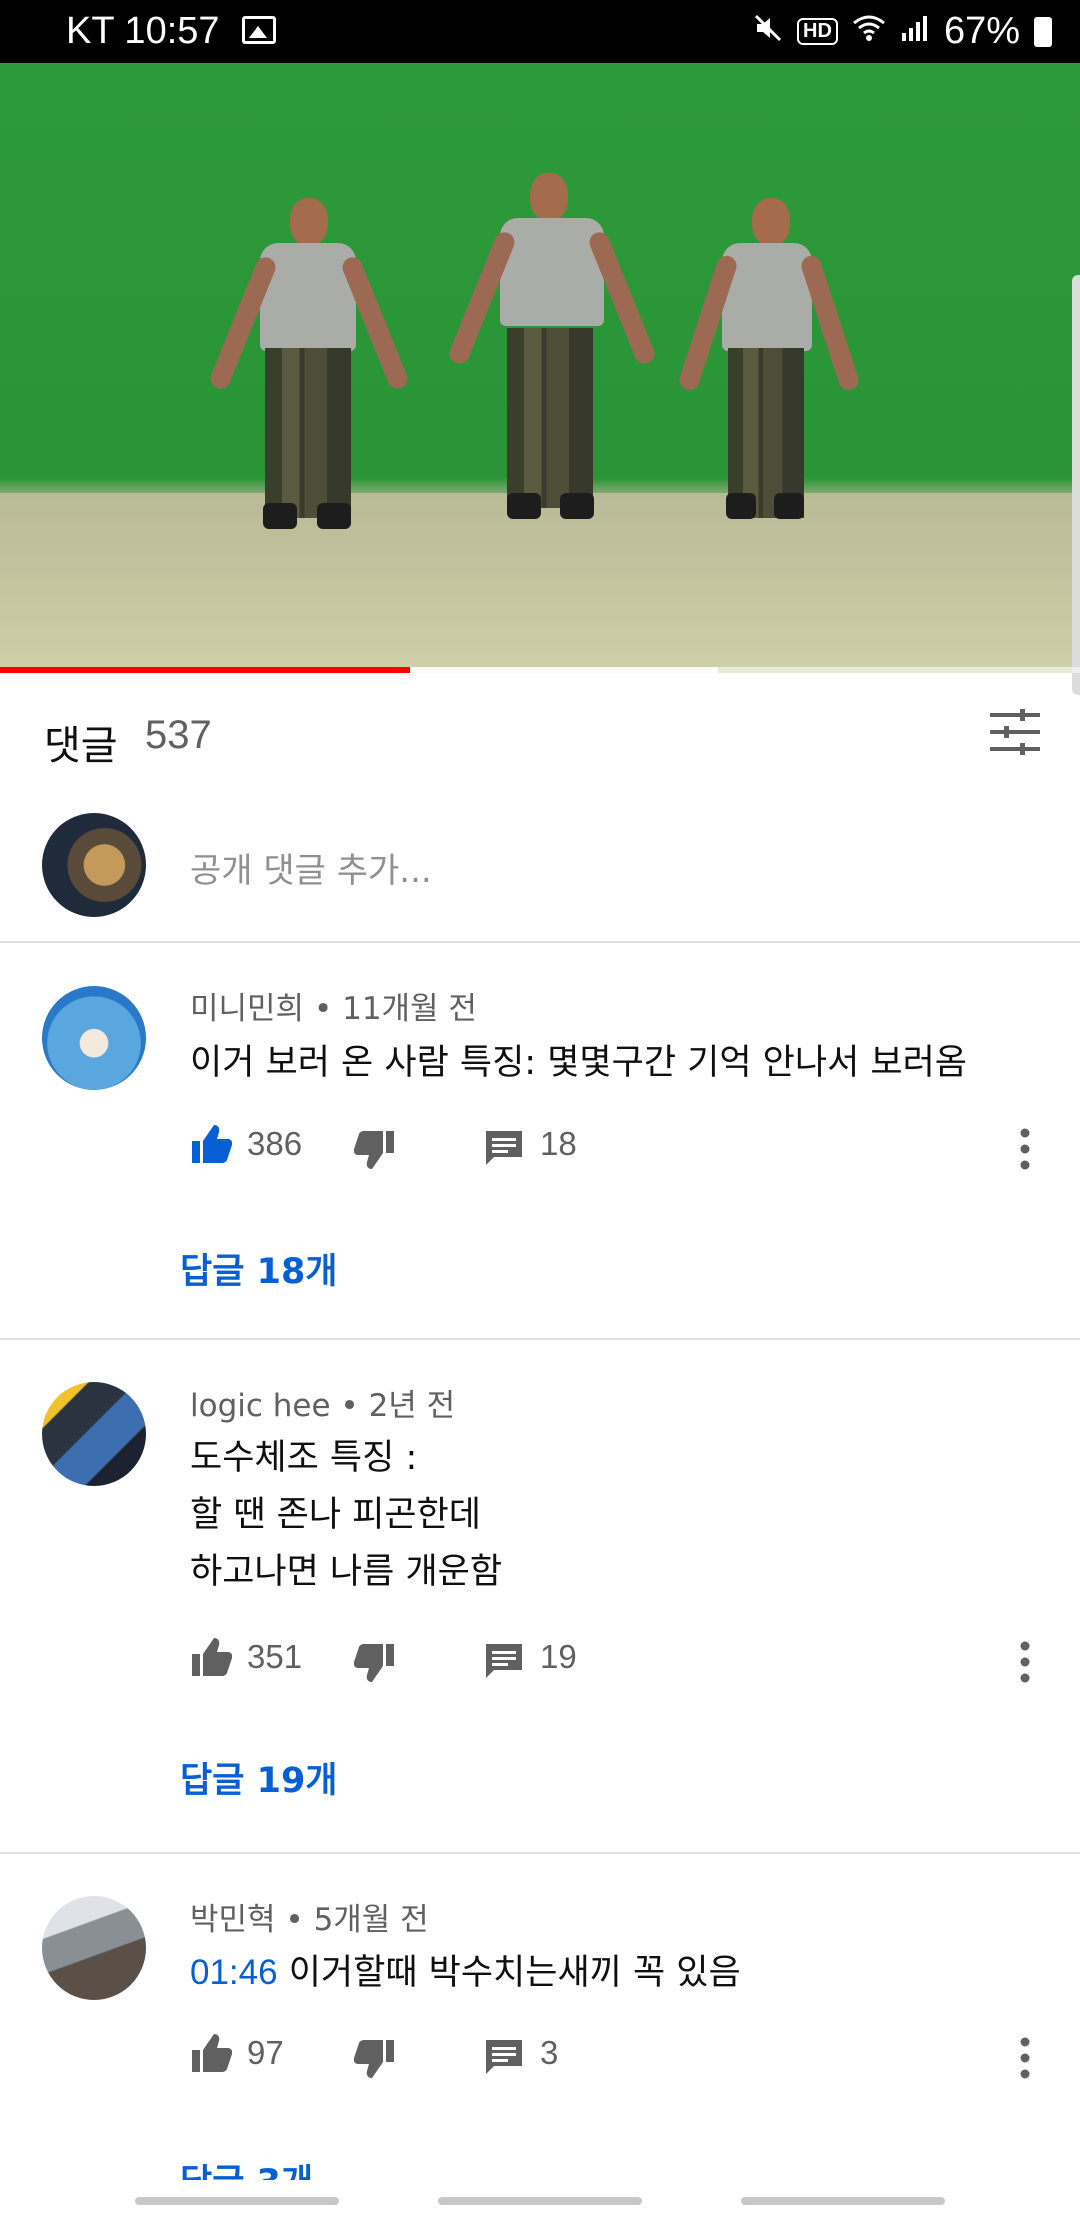  I want to click on reply-count: 18, so click(558, 1143).